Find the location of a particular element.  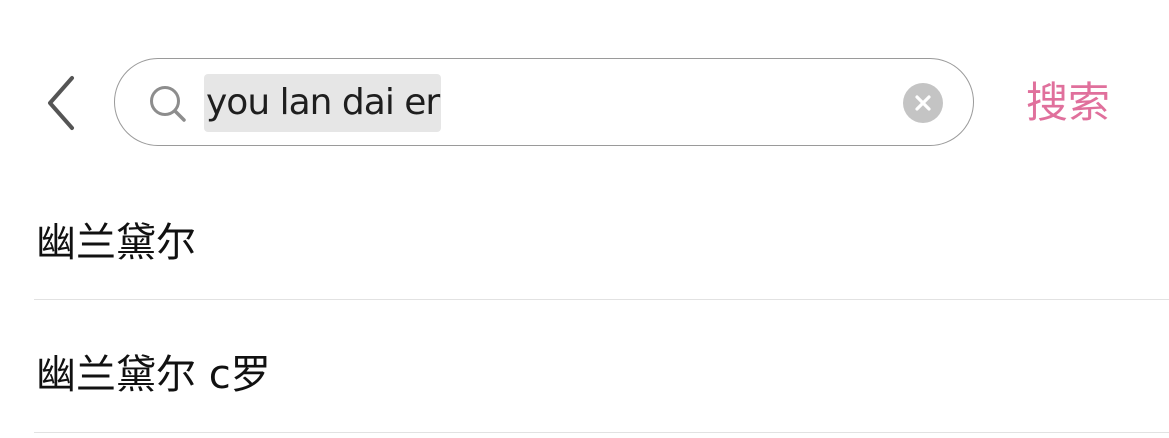

search-input: you lan dai er is located at coordinates (323, 103).